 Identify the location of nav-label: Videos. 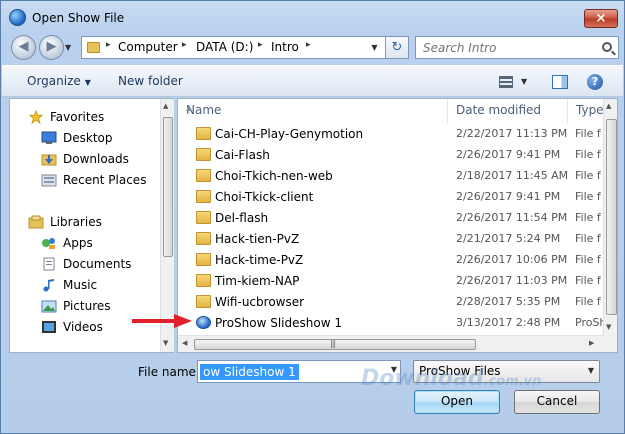
(83, 327).